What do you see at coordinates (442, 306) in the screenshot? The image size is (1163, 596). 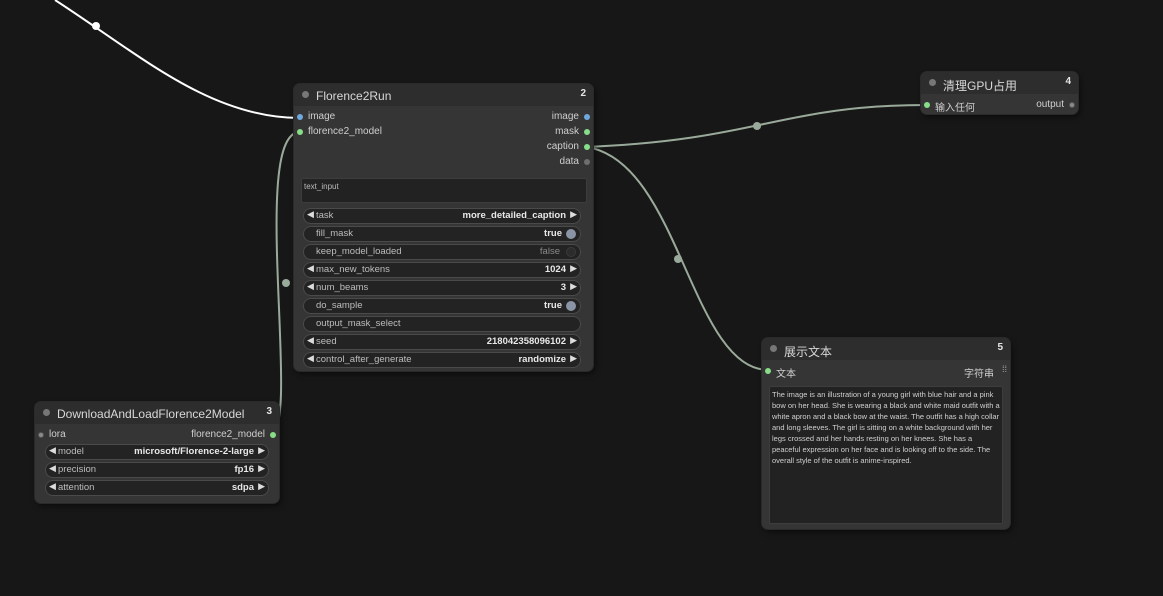 I see `do-sample-toggle: do_sample true` at bounding box center [442, 306].